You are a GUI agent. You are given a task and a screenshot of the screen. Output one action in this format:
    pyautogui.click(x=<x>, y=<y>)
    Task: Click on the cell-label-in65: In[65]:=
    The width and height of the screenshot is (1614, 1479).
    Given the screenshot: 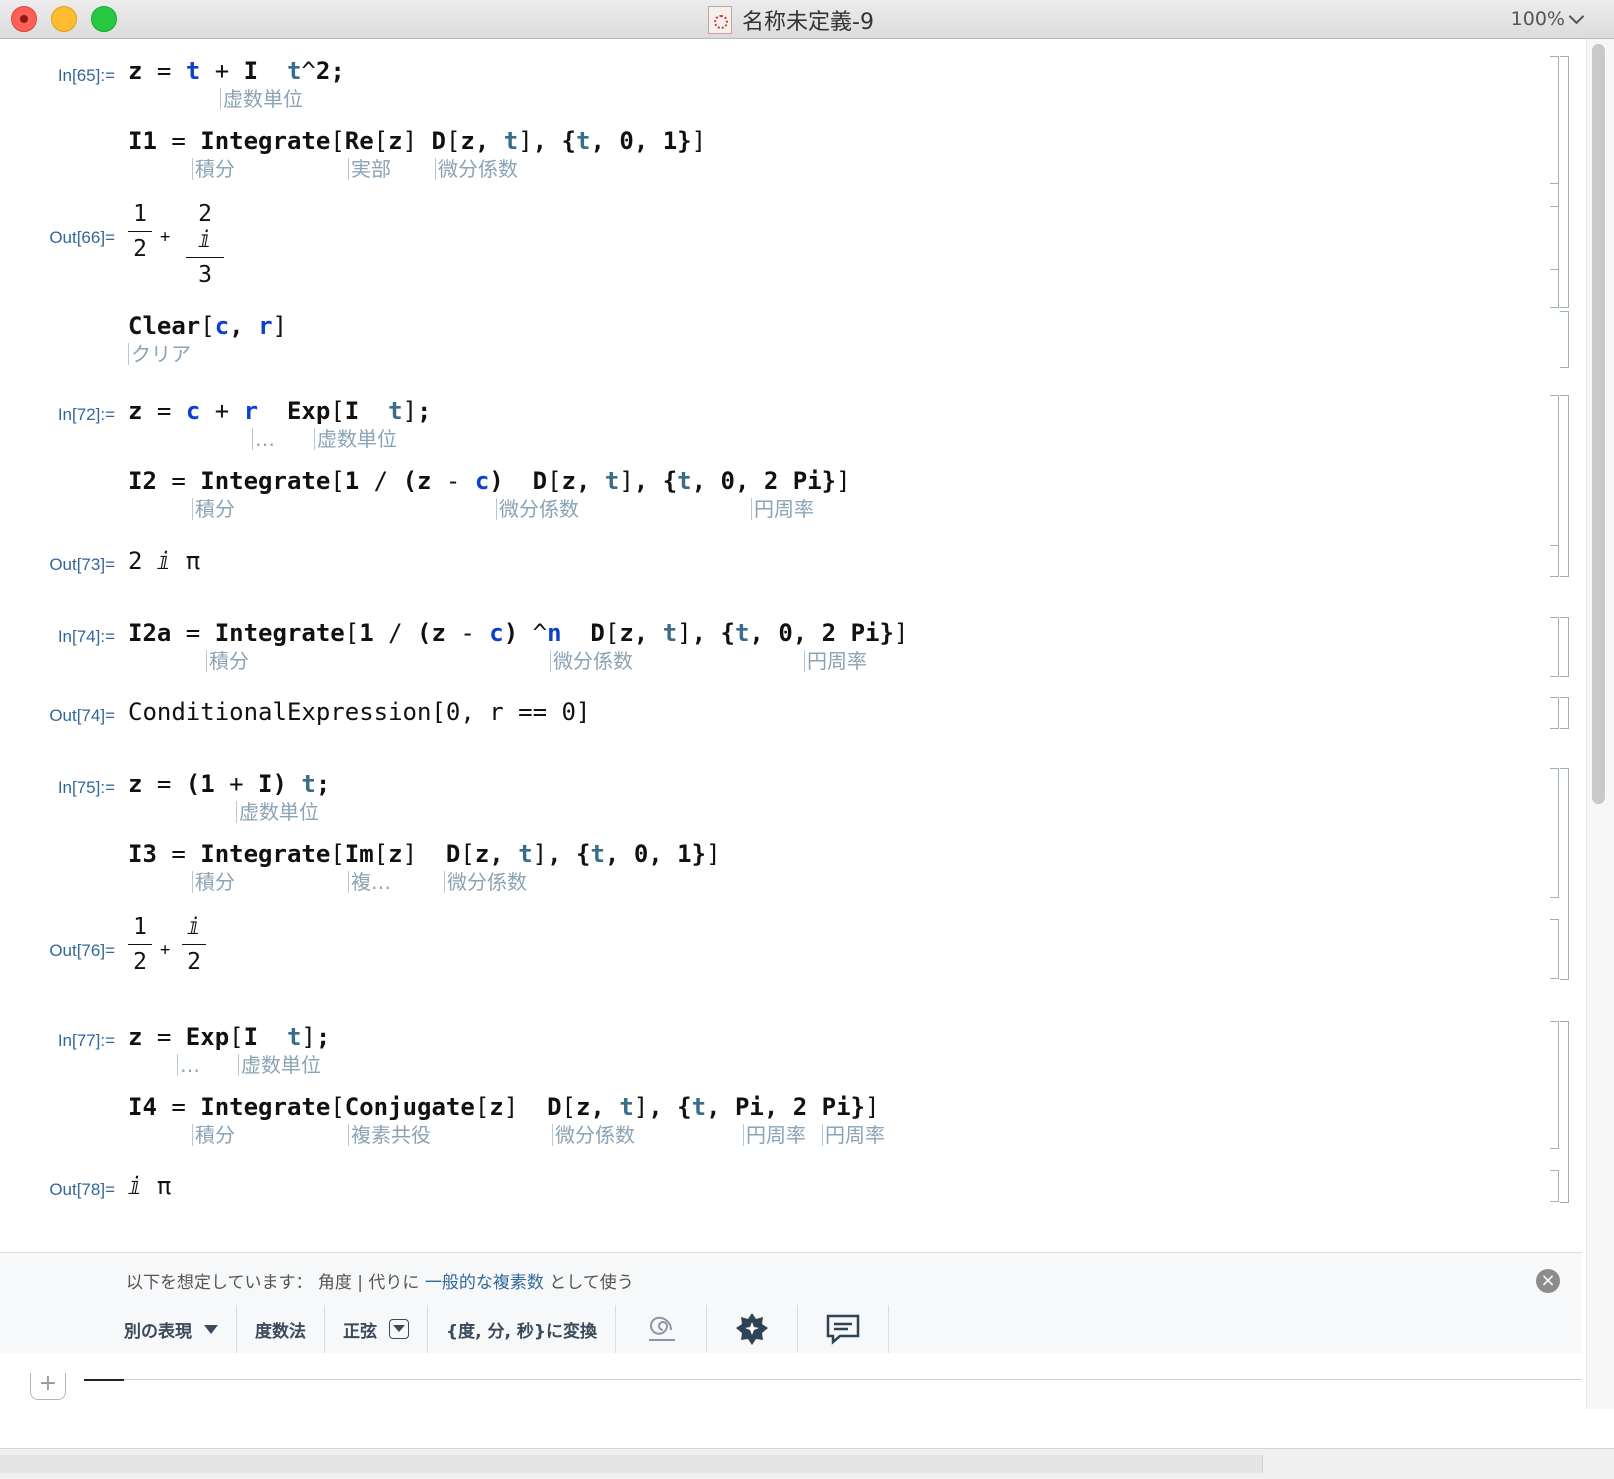 What is the action you would take?
    pyautogui.click(x=86, y=75)
    